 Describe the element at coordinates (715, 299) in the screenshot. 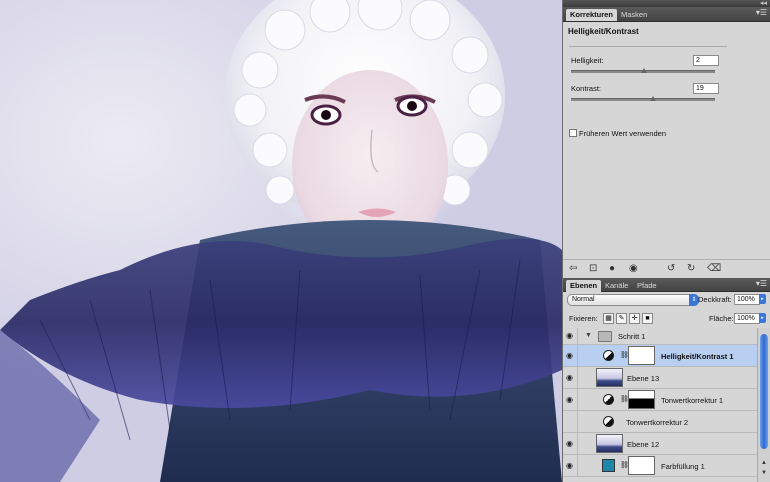

I see `opacity-label: Deckkraft:` at that location.